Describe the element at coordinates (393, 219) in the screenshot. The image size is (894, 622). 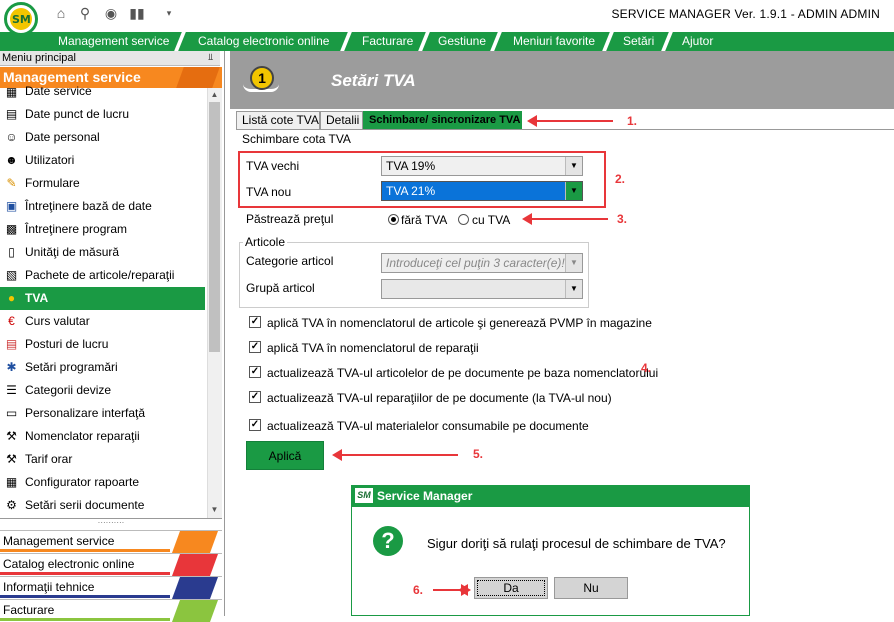
I see `radio-without-tva` at that location.